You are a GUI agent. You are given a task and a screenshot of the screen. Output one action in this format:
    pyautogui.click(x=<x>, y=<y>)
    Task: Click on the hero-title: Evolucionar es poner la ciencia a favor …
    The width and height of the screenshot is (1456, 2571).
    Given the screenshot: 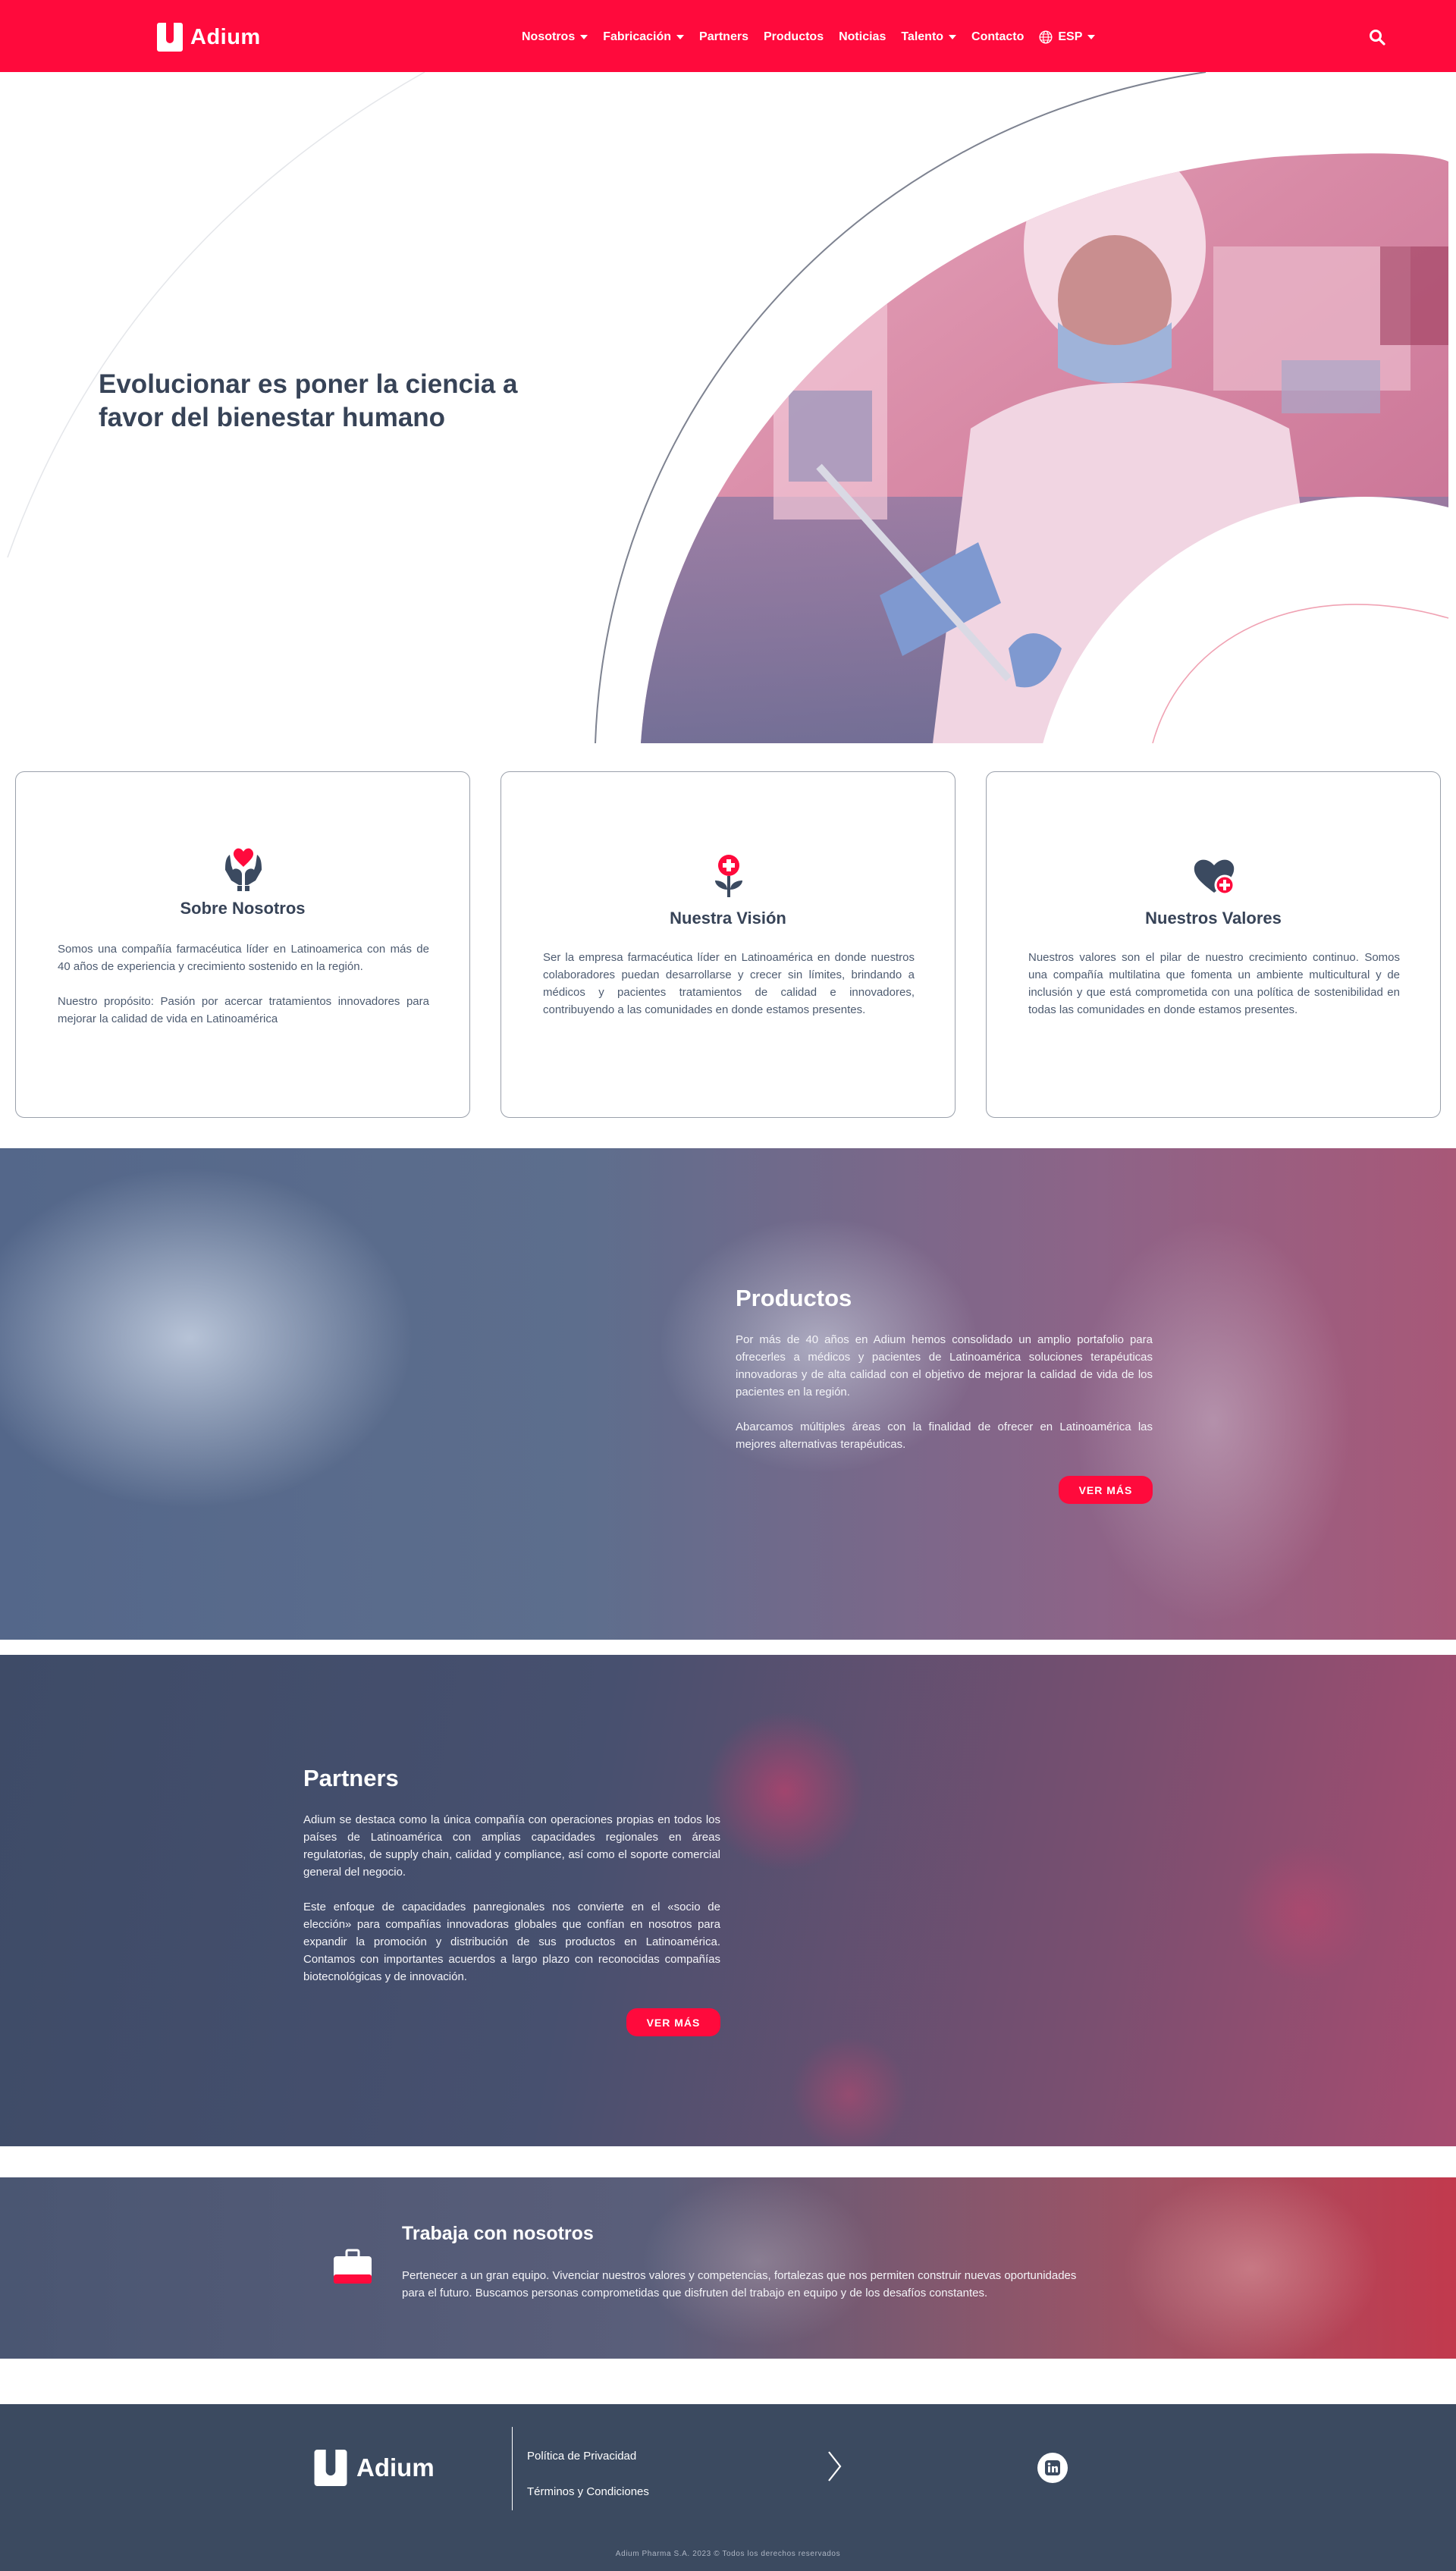 What is the action you would take?
    pyautogui.click(x=308, y=400)
    